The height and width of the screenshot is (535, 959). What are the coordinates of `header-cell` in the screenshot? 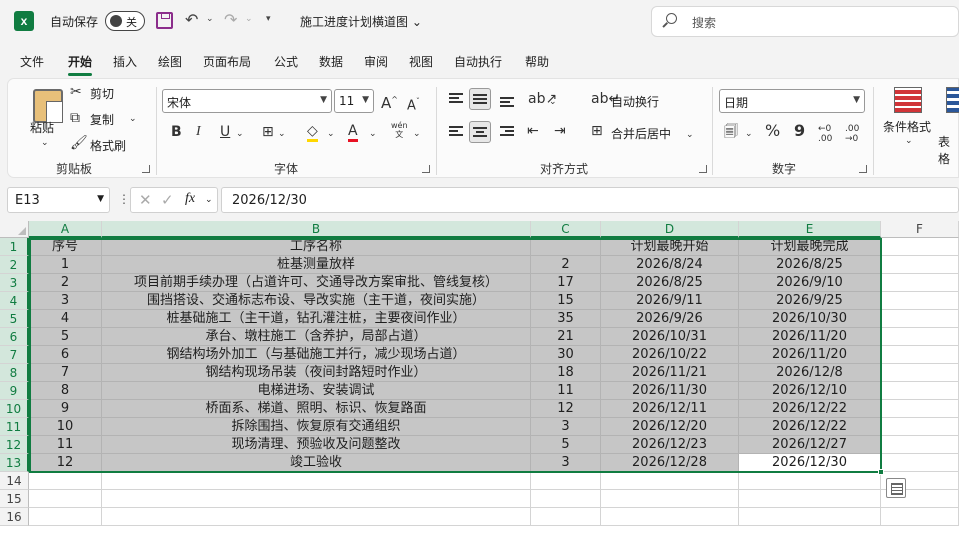 It's located at (566, 247).